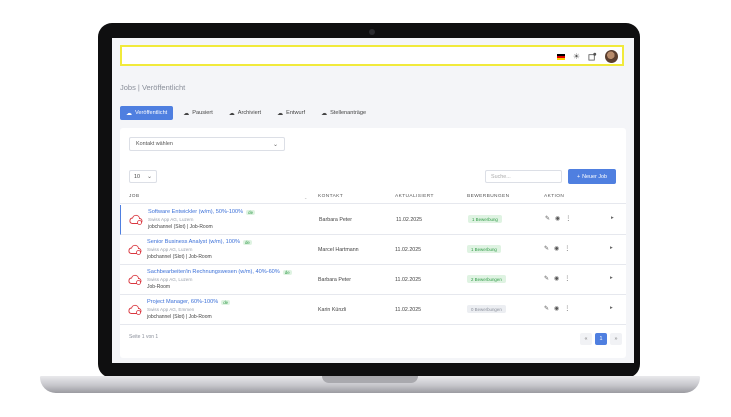  I want to click on applications-badge: 0 Bewerbungen, so click(486, 309).